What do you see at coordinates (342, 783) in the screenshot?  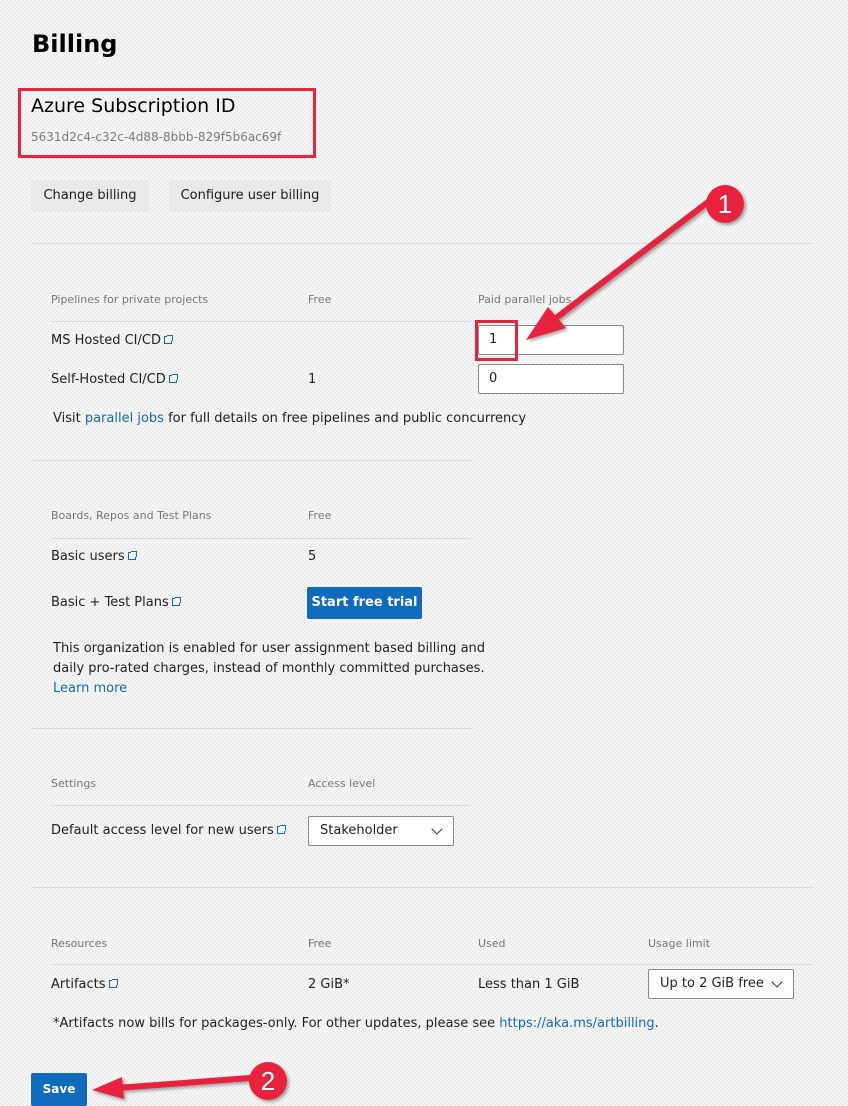 I see `access-level-header: Access level` at bounding box center [342, 783].